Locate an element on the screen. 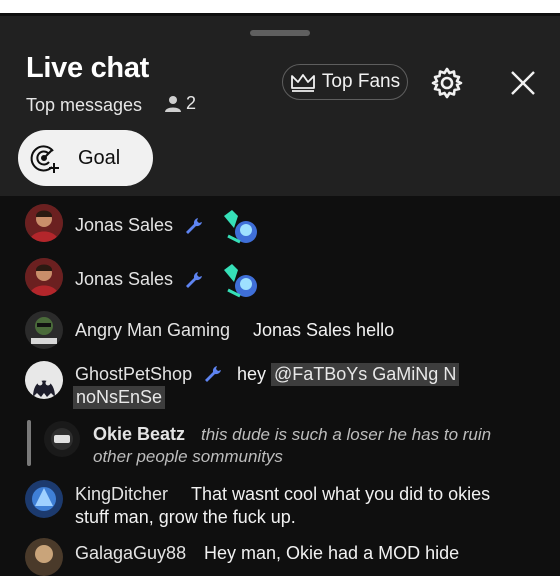  viewer-count-value: 2 is located at coordinates (191, 103).